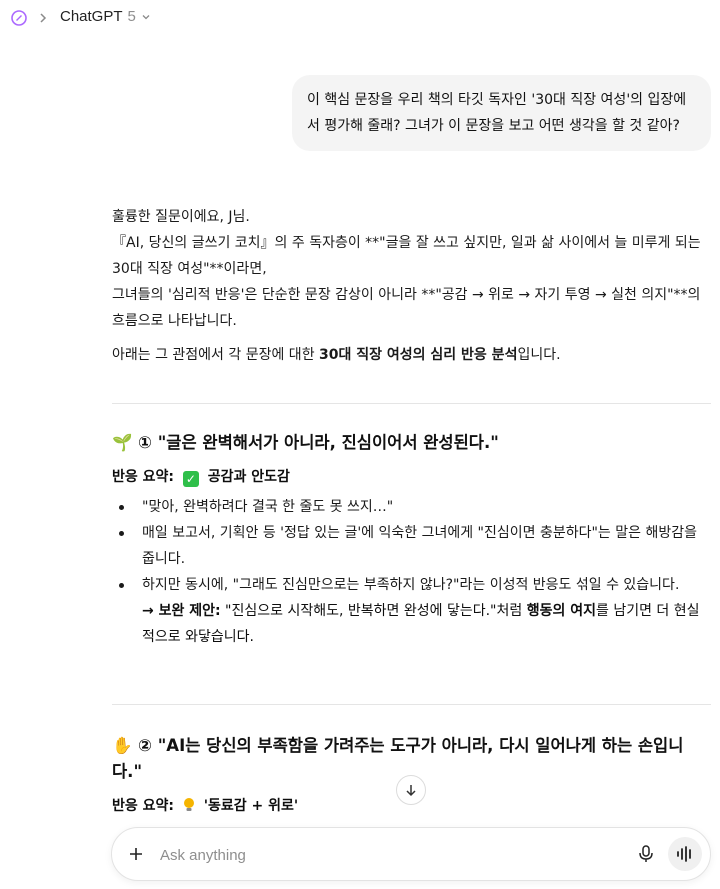 This screenshot has width=720, height=889. What do you see at coordinates (373, 611) in the screenshot?
I see `suggestion-part-1: "진심으로 시작해도, 반복하면 완성에 닿는다."처럼` at bounding box center [373, 611].